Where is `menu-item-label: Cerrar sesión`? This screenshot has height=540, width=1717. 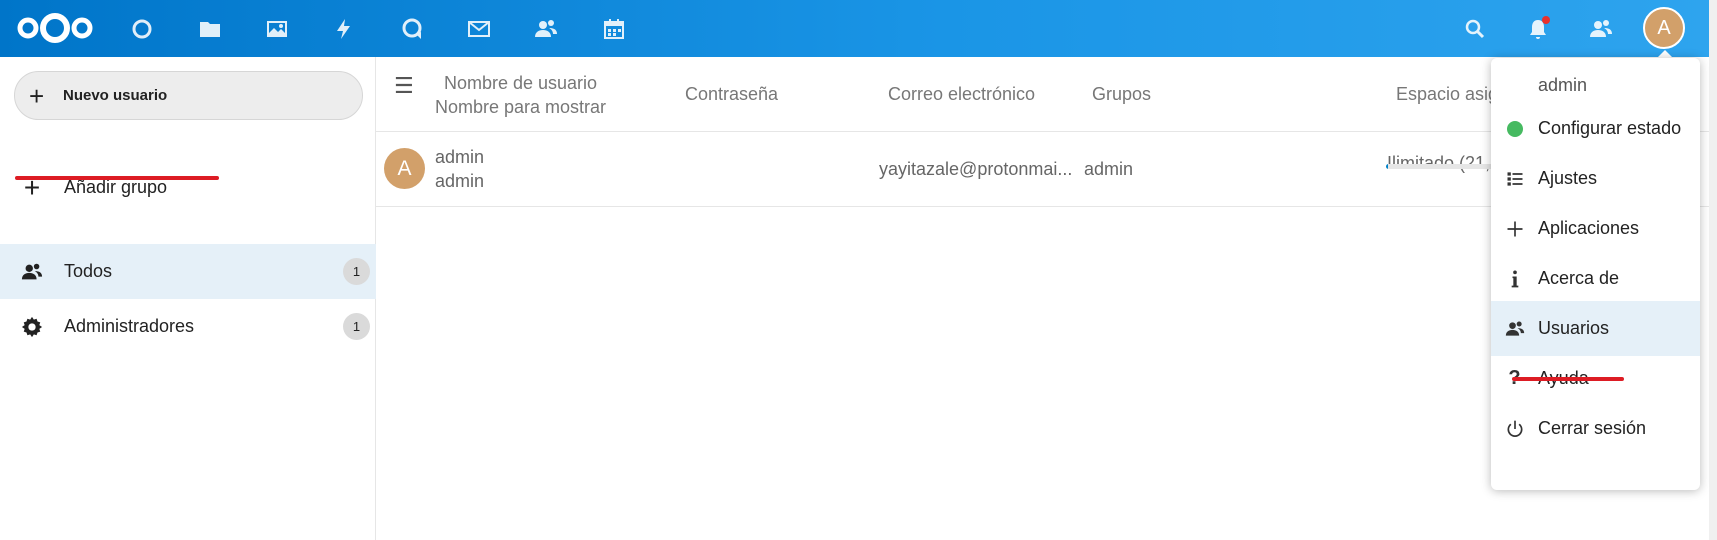 menu-item-label: Cerrar sesión is located at coordinates (1592, 428).